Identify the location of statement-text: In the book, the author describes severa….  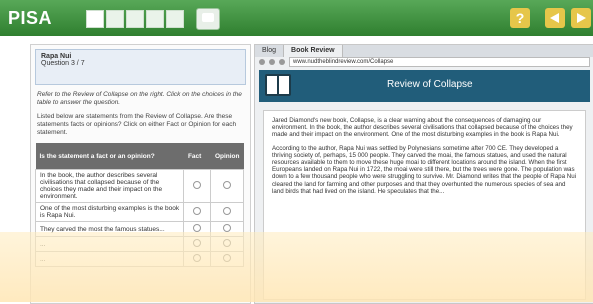
(109, 186).